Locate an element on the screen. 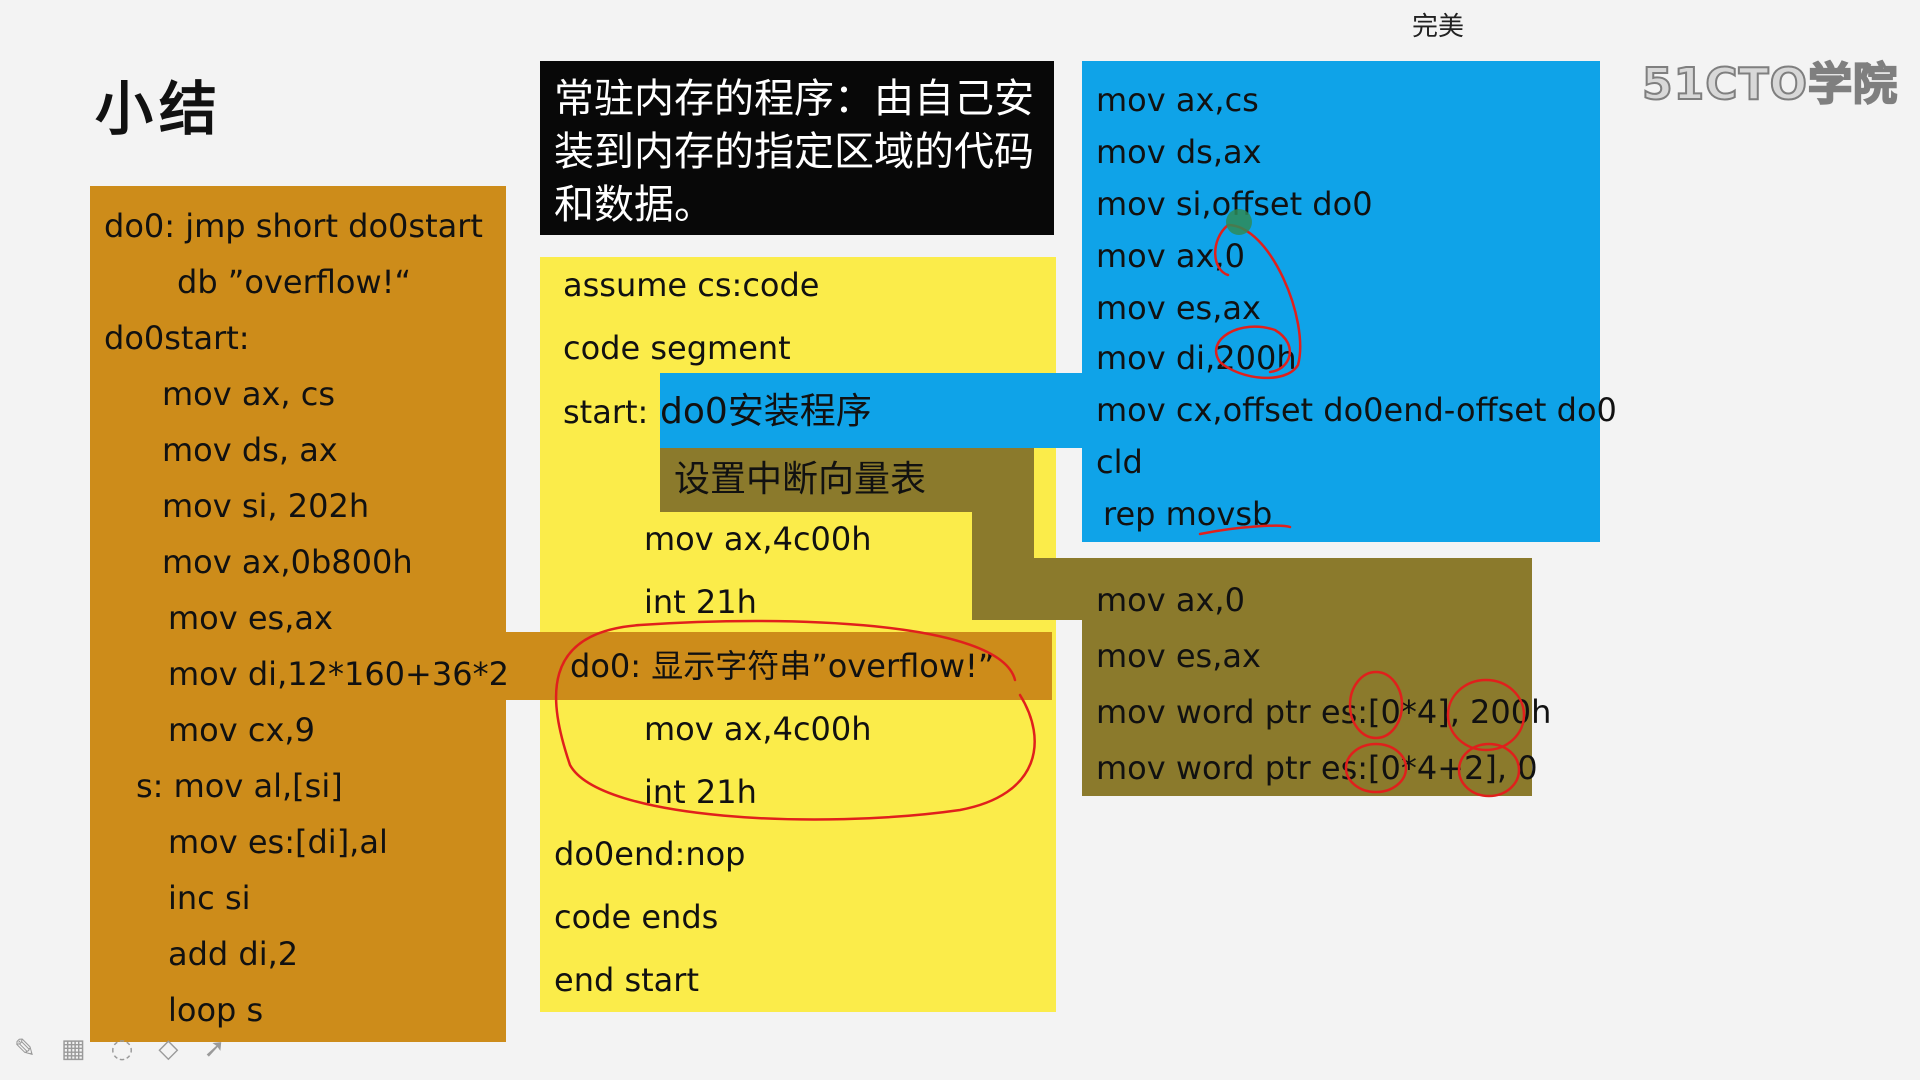 Image resolution: width=1920 pixels, height=1080 pixels. code-line: cld is located at coordinates (1119, 462).